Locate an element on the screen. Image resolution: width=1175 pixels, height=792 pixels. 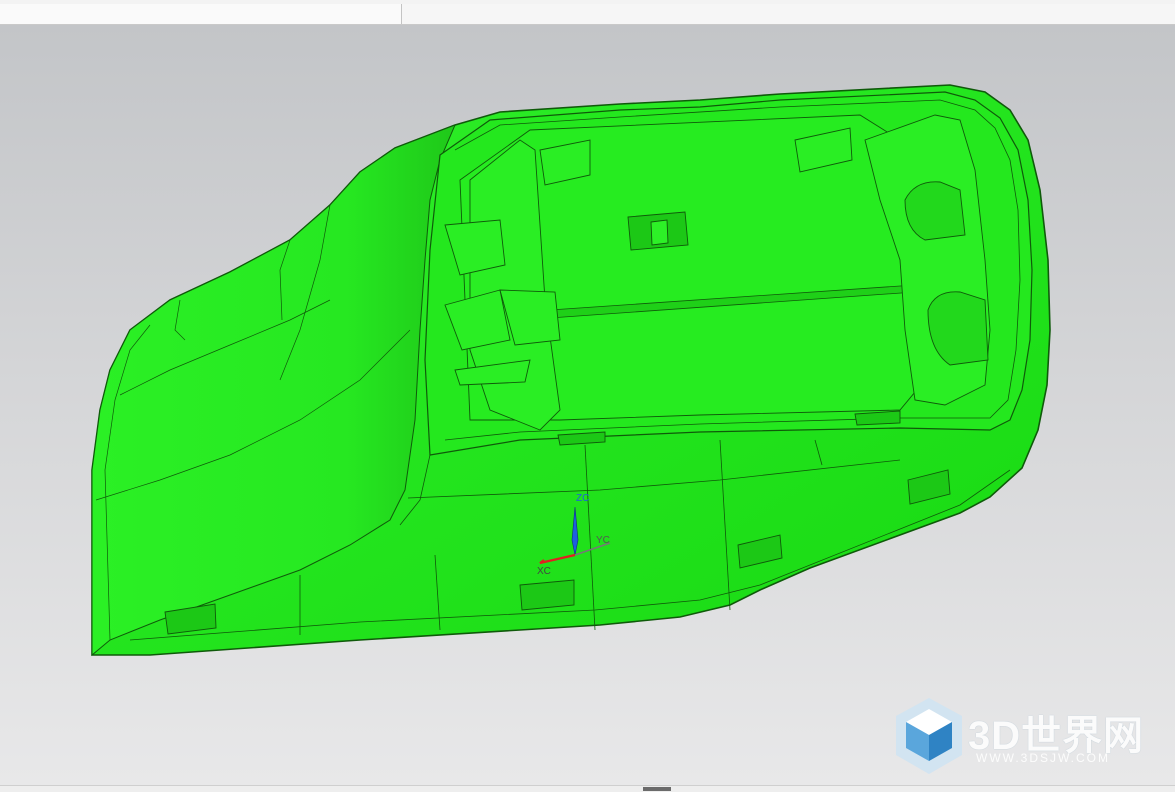
y-axis-label: YC is located at coordinates (603, 540).